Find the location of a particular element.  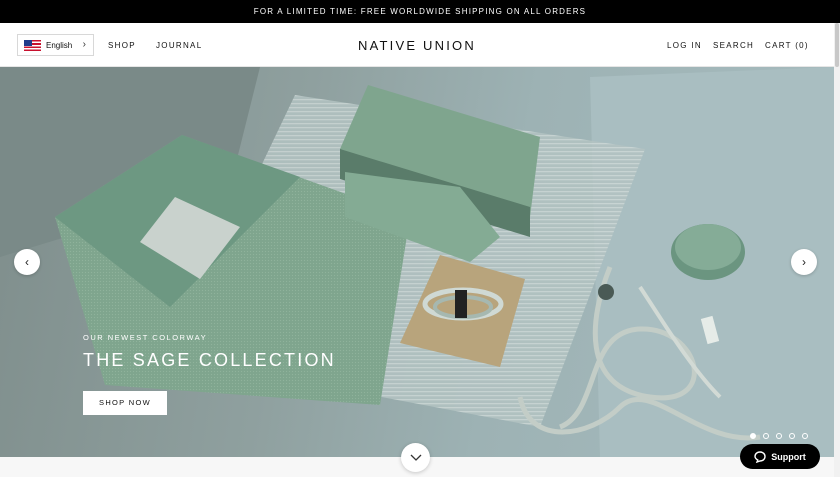

chevron-left-icon: ‹ is located at coordinates (27, 262).